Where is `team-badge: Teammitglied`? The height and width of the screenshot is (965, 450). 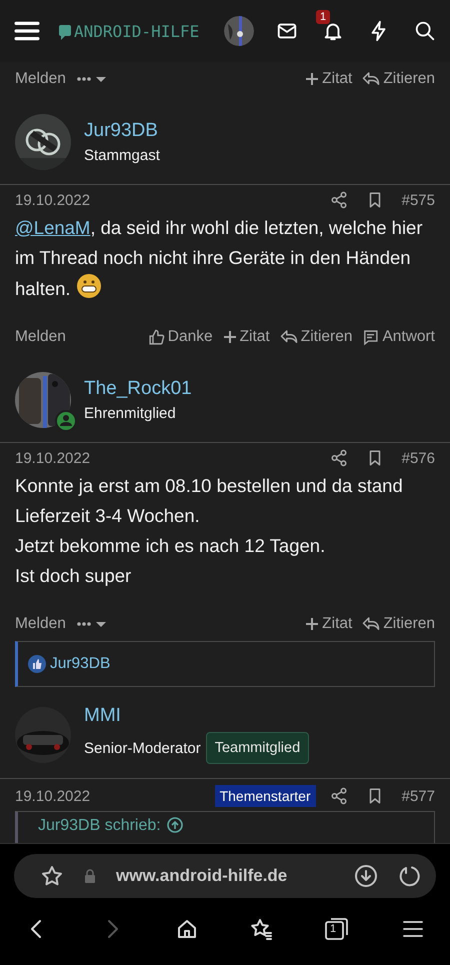 team-badge: Teammitglied is located at coordinates (258, 748).